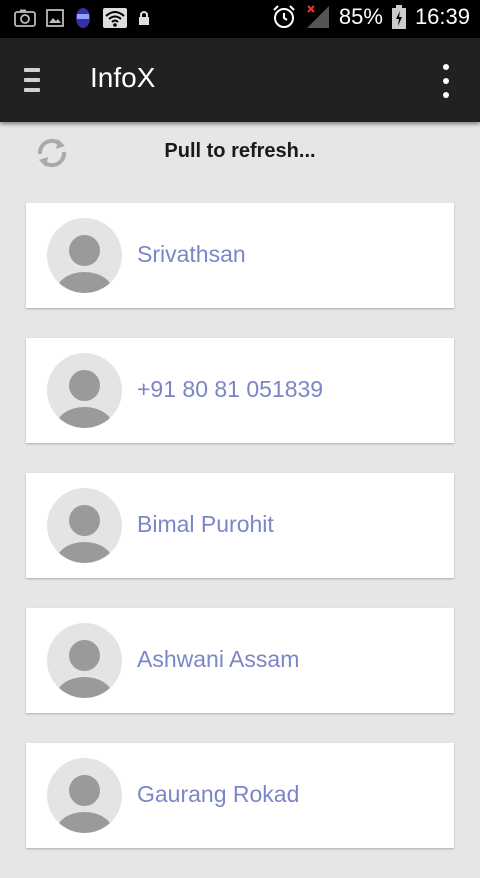  Describe the element at coordinates (205, 524) in the screenshot. I see `contact-name: Bimal Purohit` at that location.